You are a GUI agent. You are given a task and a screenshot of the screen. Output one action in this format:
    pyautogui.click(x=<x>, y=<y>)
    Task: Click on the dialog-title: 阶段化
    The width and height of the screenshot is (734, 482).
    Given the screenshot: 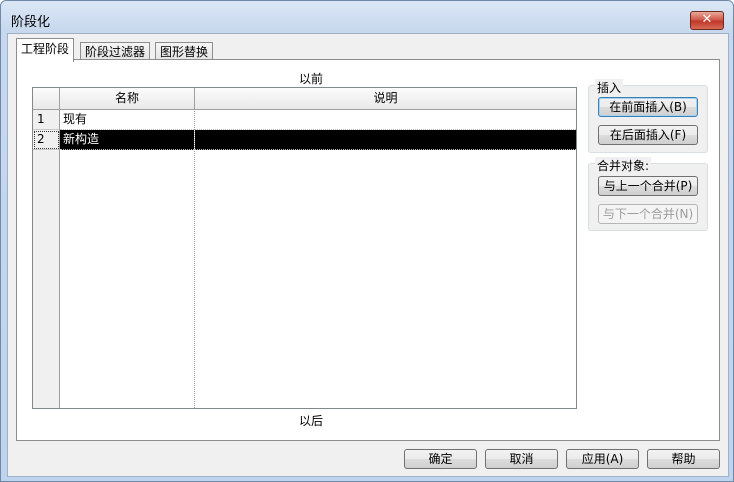 What is the action you would take?
    pyautogui.click(x=31, y=22)
    